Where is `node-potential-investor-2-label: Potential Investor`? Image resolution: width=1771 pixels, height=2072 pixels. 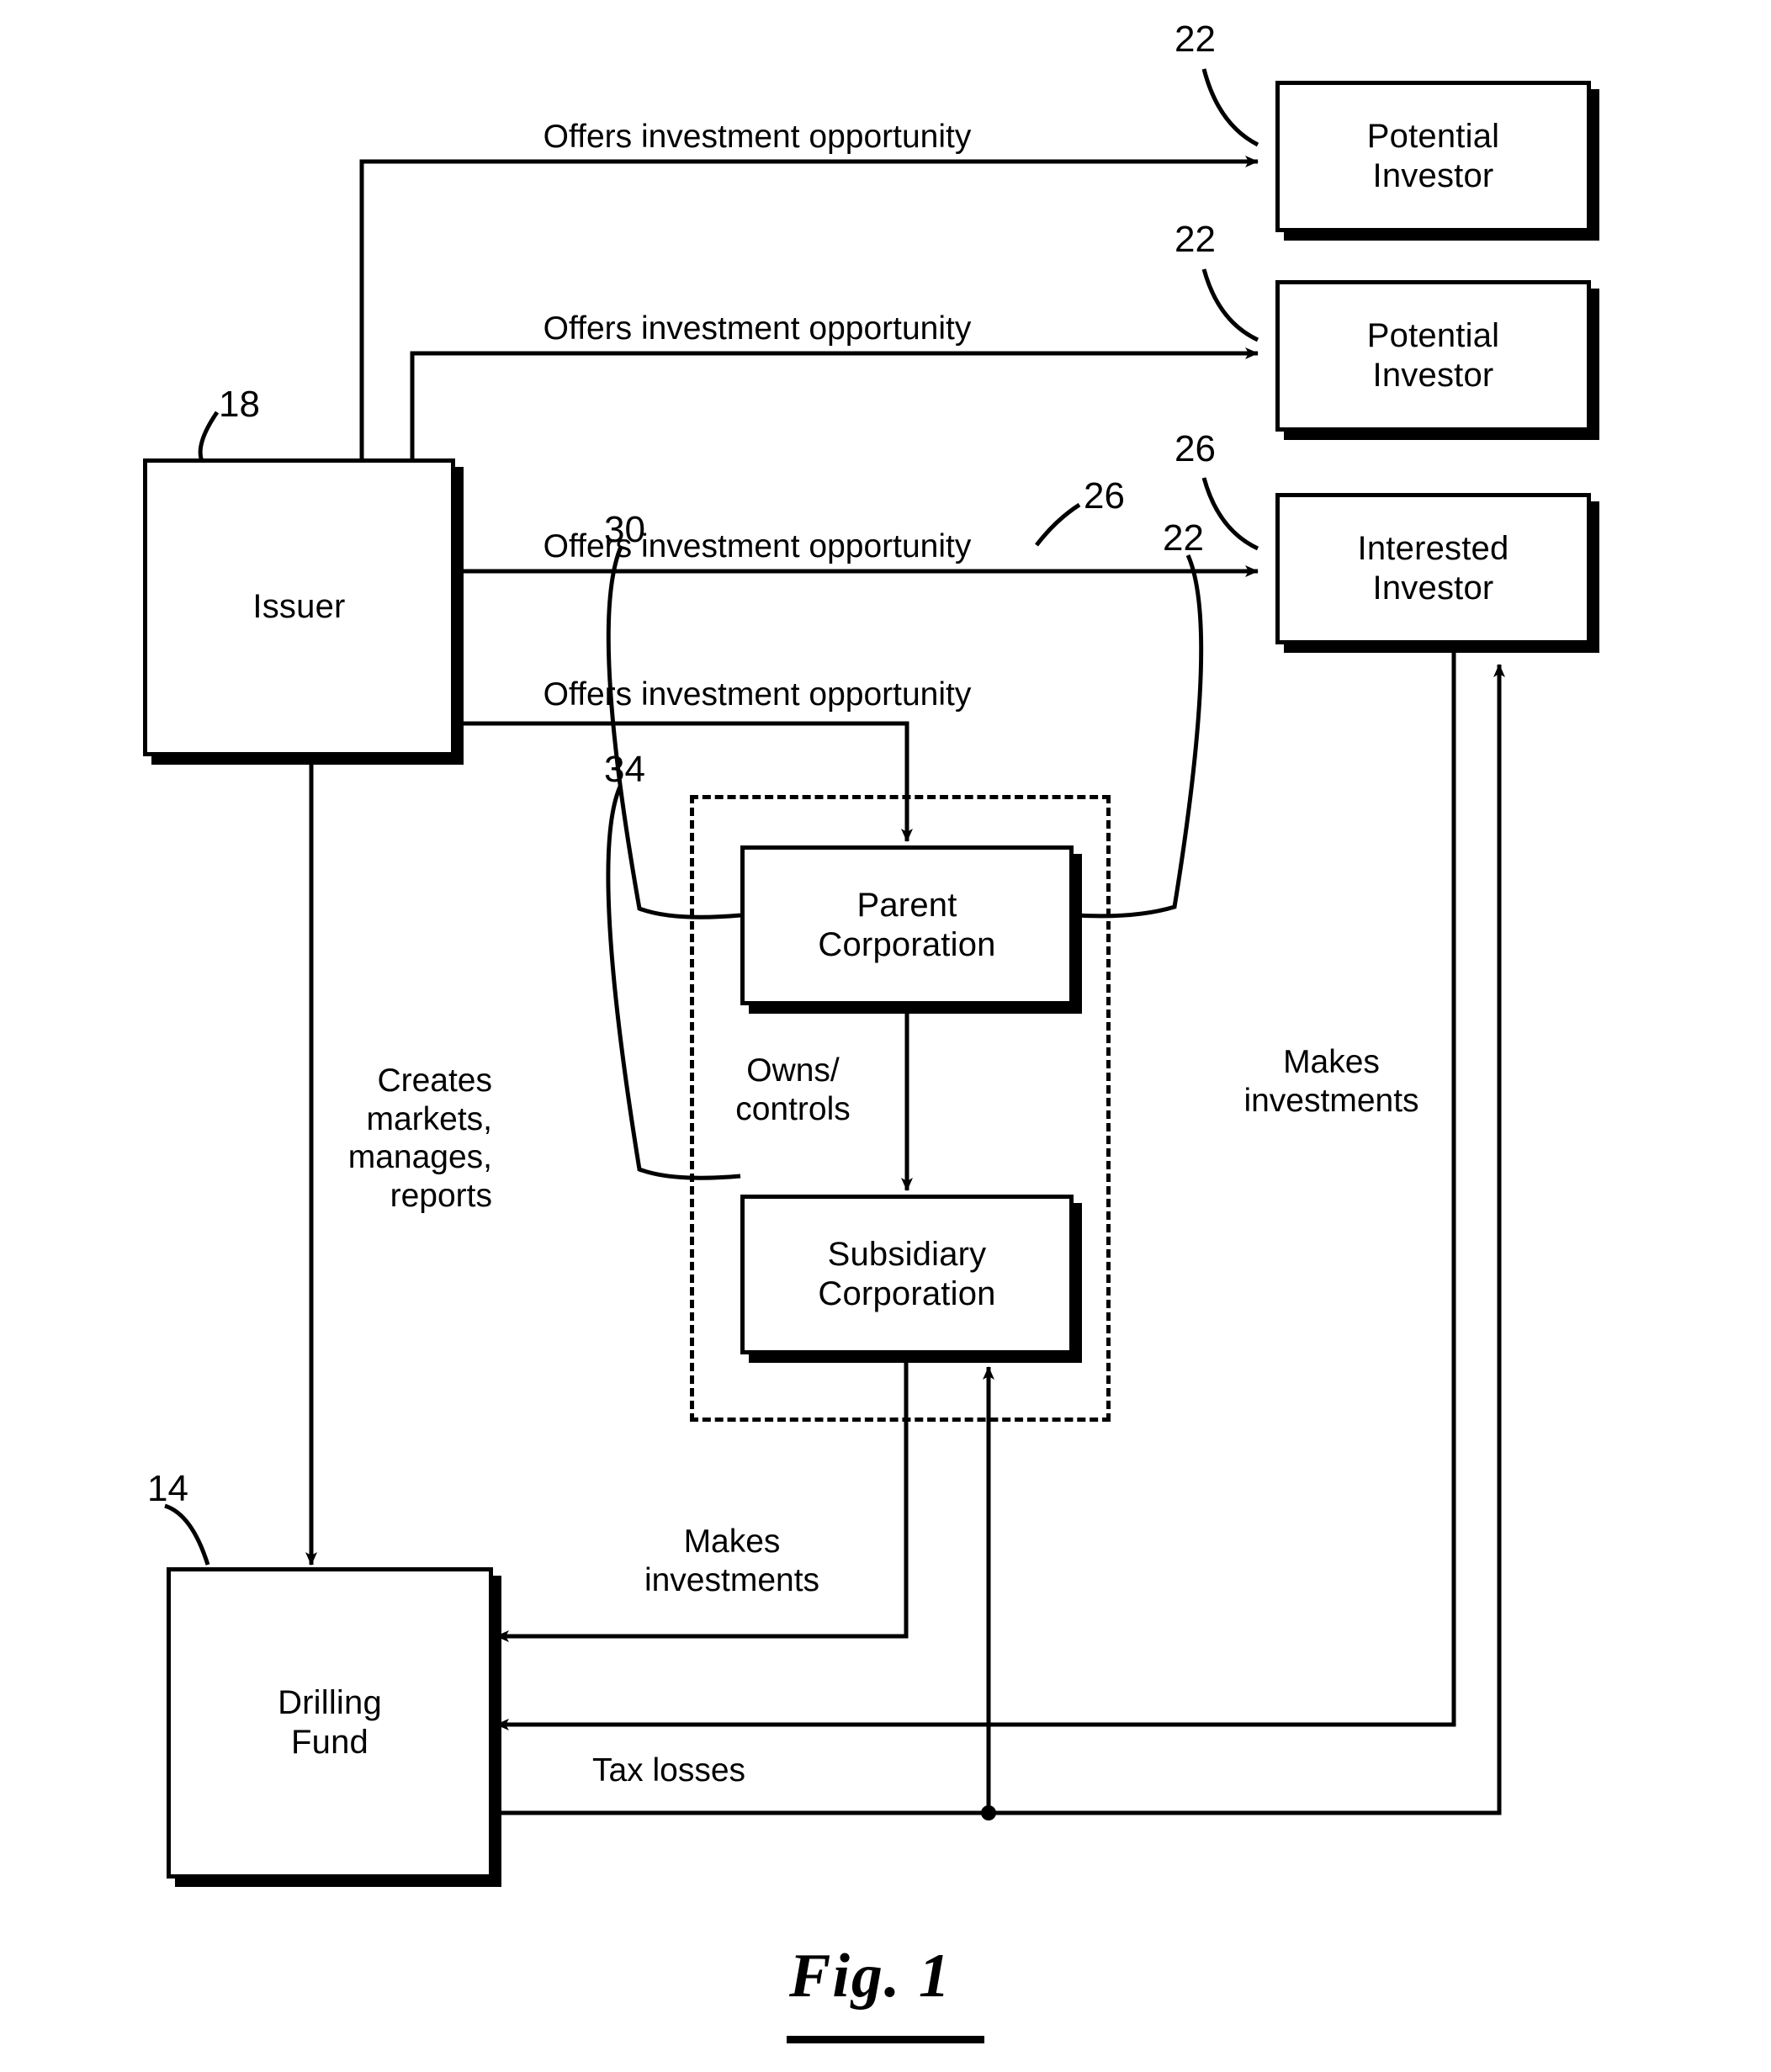
node-potential-investor-2-label: Potential Investor is located at coordinates (1433, 355).